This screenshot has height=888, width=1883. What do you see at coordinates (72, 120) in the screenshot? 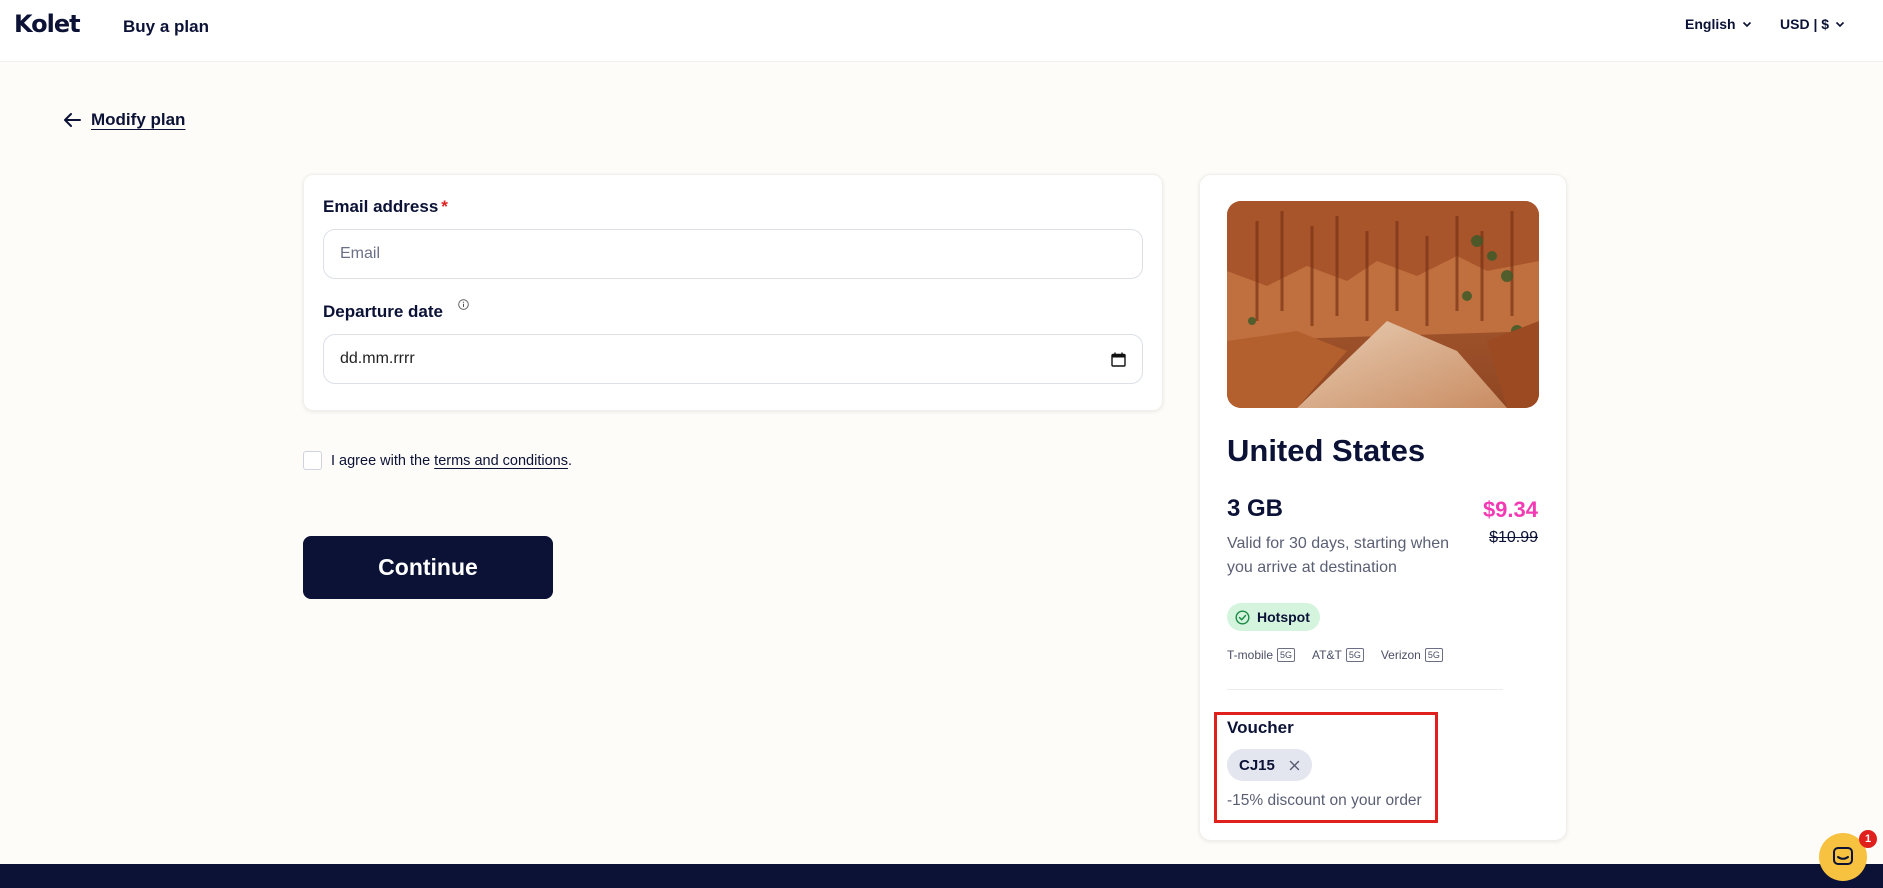
I see `arrow-left-icon` at bounding box center [72, 120].